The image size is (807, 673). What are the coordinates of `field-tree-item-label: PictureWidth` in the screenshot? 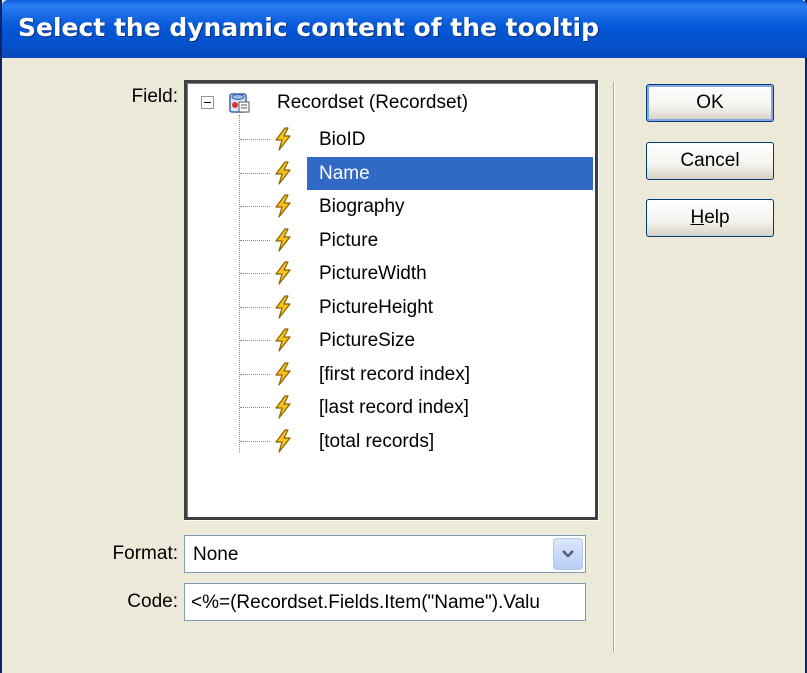 It's located at (373, 273).